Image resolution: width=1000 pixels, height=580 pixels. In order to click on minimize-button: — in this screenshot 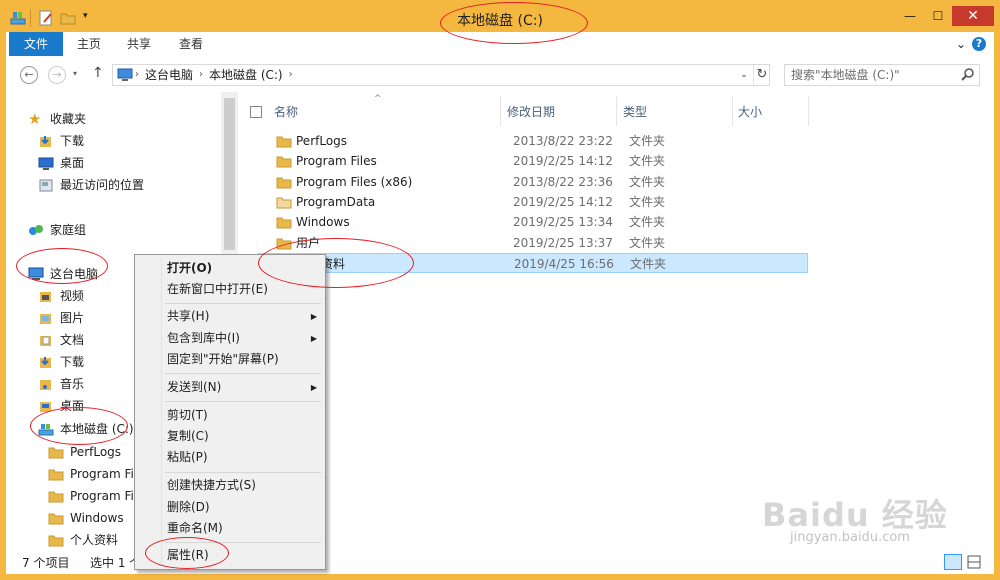, I will do `click(910, 16)`.